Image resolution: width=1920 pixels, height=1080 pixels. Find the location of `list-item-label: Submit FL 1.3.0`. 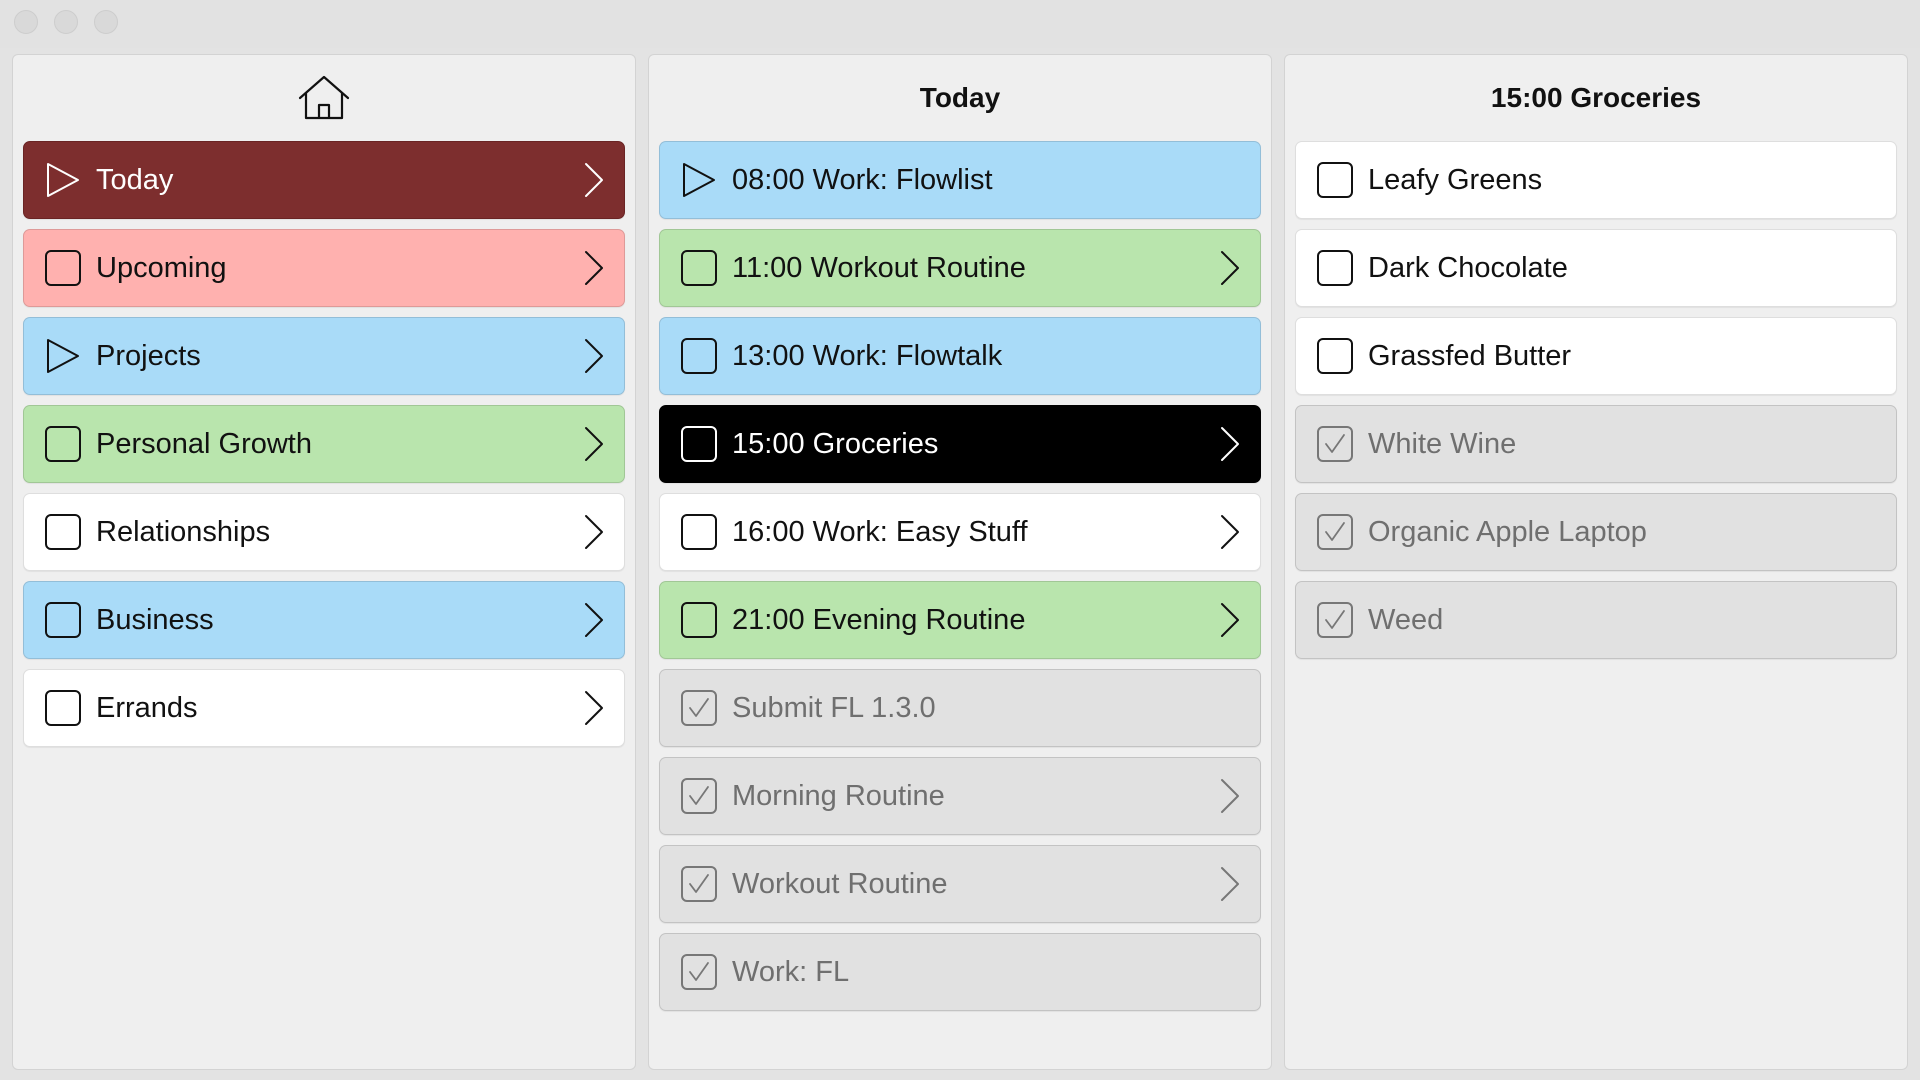

list-item-label: Submit FL 1.3.0 is located at coordinates (834, 707).